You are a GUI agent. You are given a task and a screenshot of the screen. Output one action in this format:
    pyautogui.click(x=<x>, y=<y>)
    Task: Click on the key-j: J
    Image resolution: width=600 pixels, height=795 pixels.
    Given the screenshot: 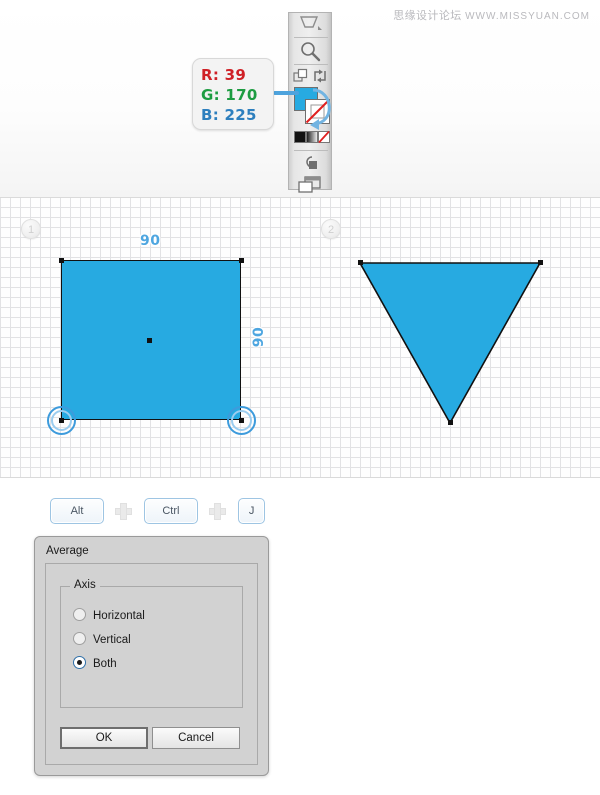 What is the action you would take?
    pyautogui.click(x=251, y=511)
    